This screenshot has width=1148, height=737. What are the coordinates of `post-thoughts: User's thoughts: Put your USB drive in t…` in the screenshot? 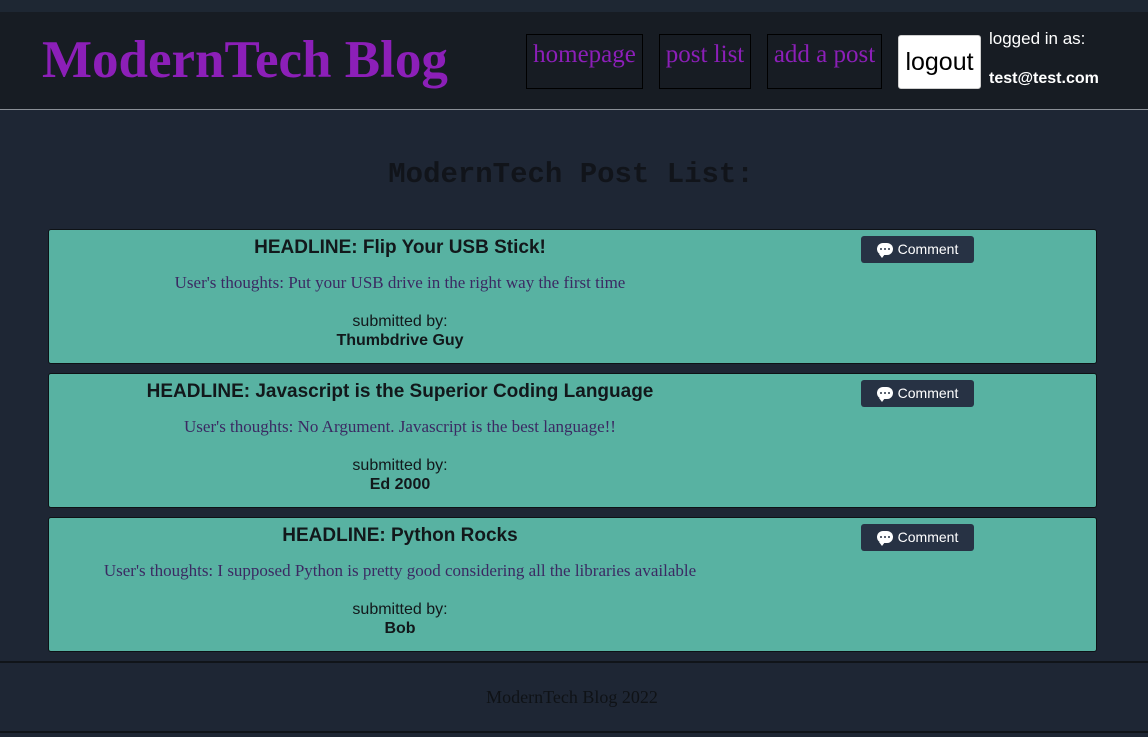 It's located at (400, 282).